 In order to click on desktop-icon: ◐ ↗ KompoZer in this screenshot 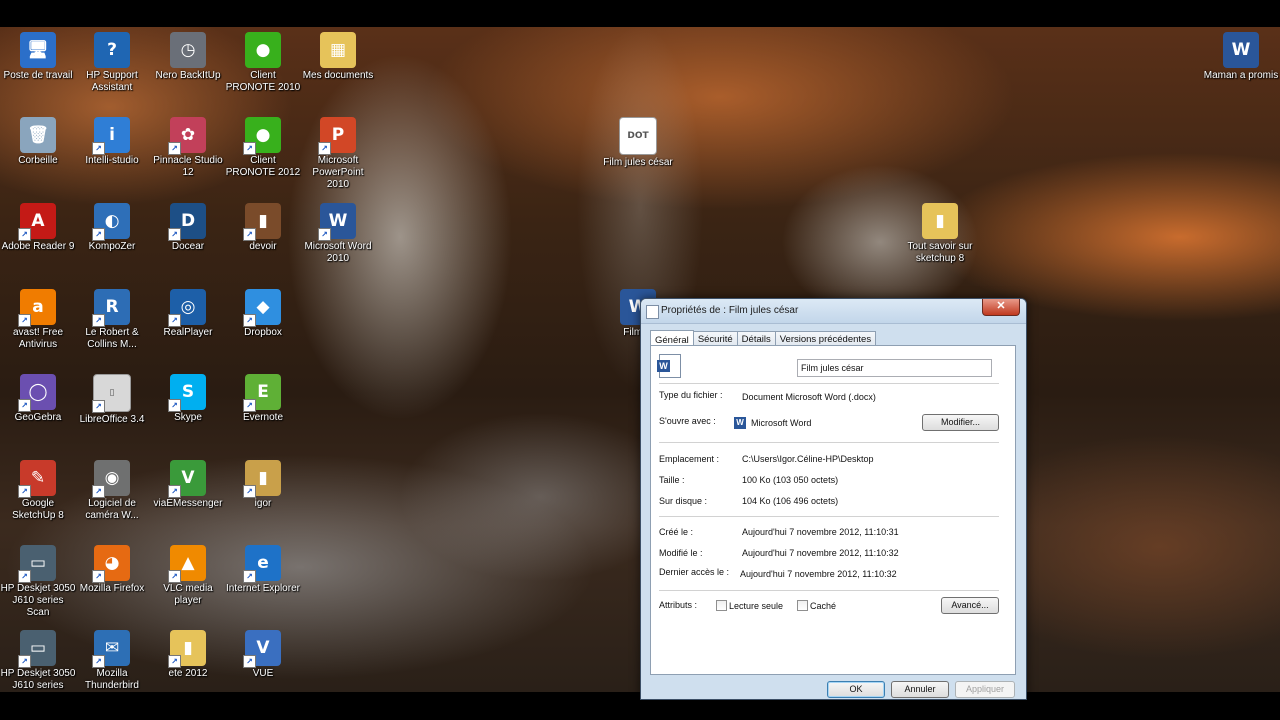, I will do `click(112, 228)`.